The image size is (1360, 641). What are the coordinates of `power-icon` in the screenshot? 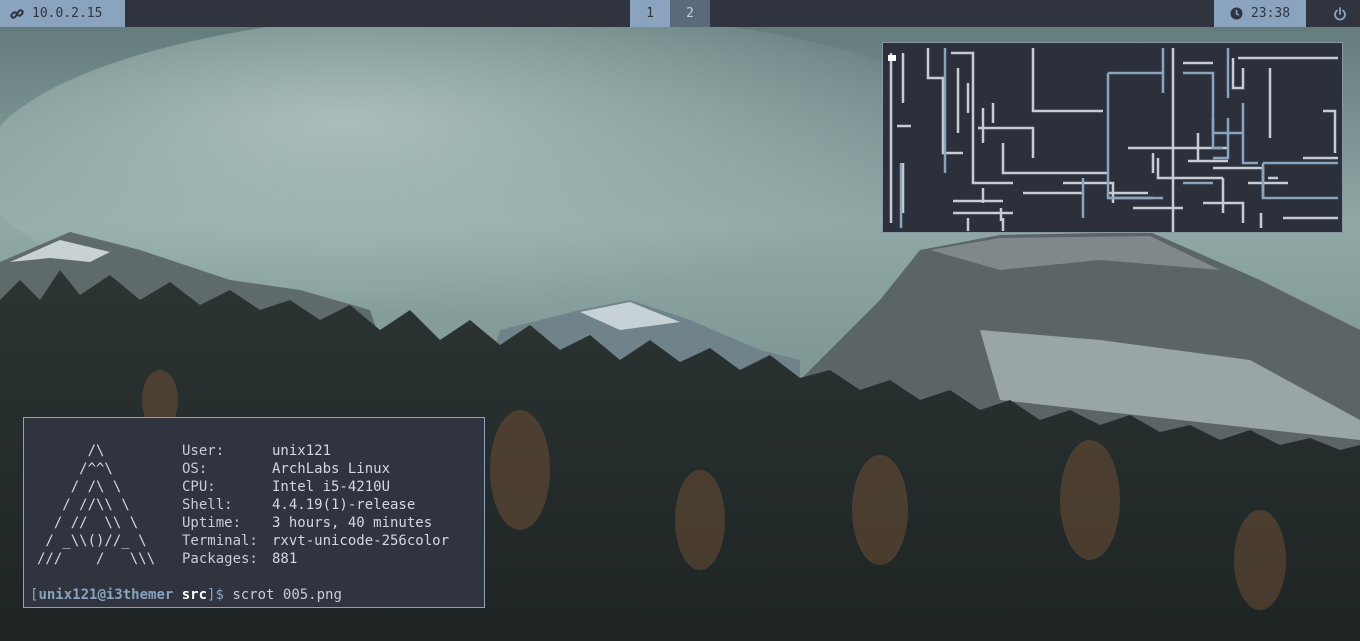 It's located at (1340, 13).